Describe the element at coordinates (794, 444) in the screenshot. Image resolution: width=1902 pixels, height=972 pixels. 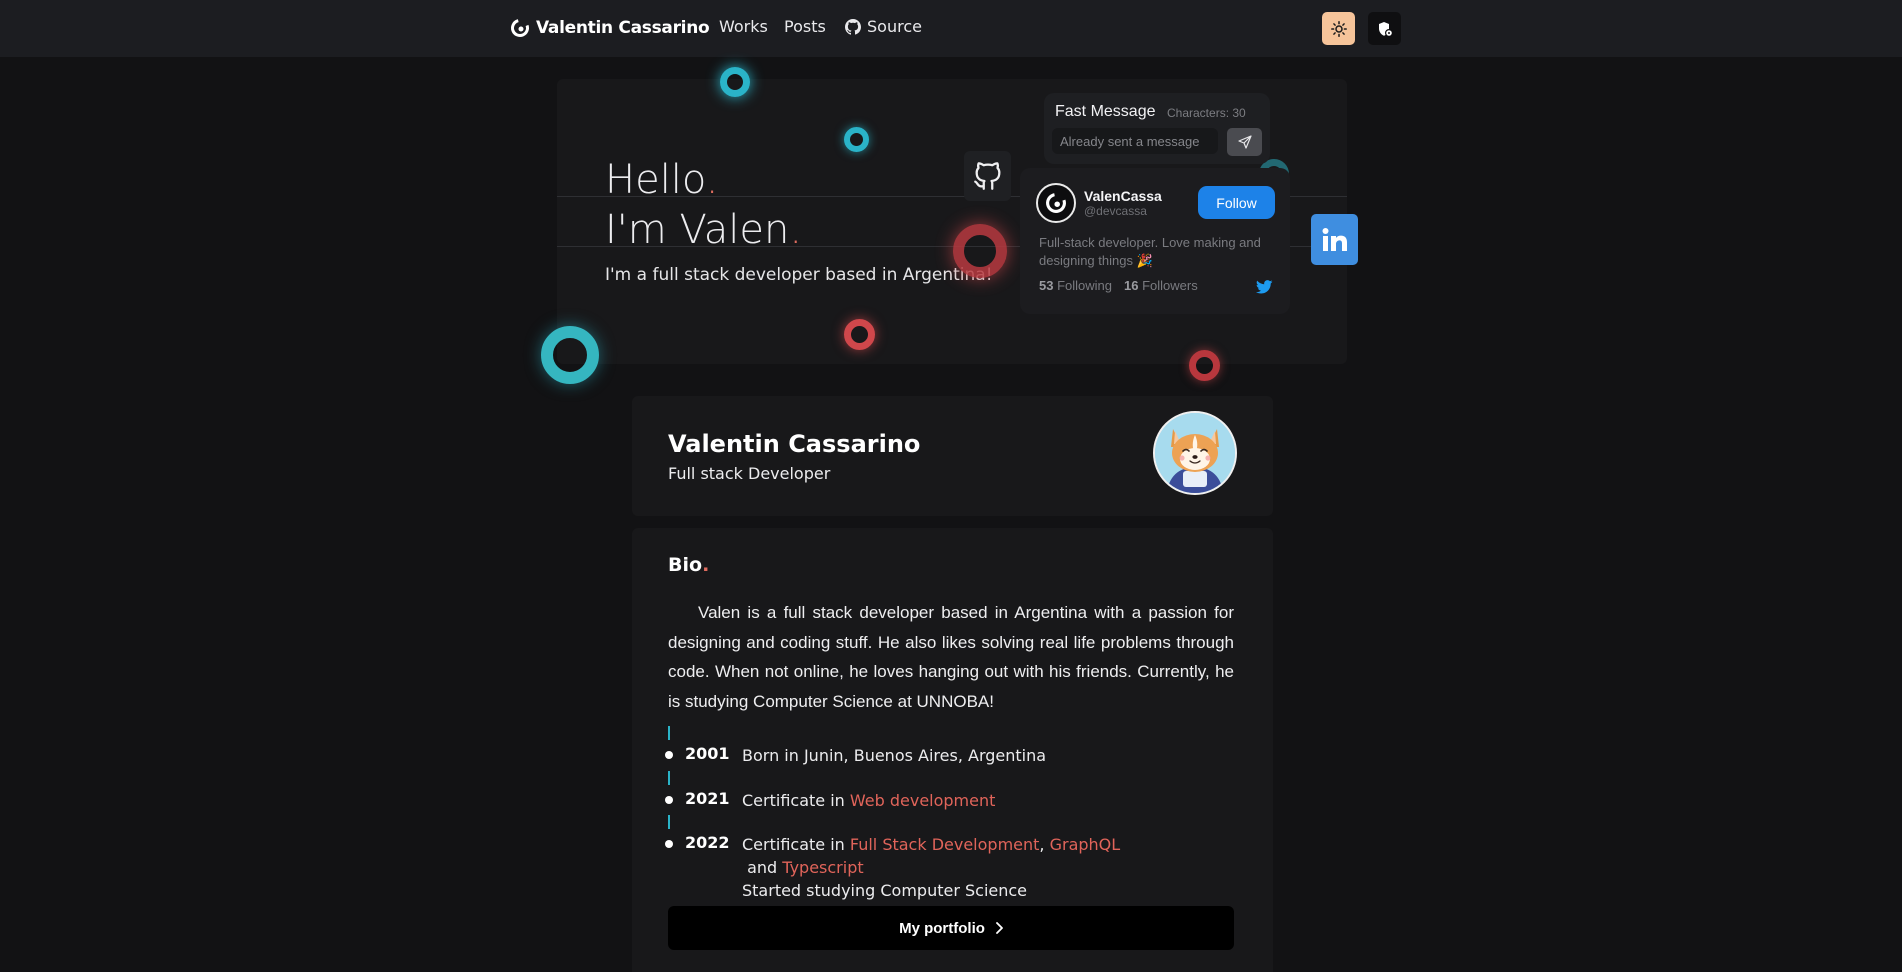
I see `profile-name: Valentin Cassarino` at that location.